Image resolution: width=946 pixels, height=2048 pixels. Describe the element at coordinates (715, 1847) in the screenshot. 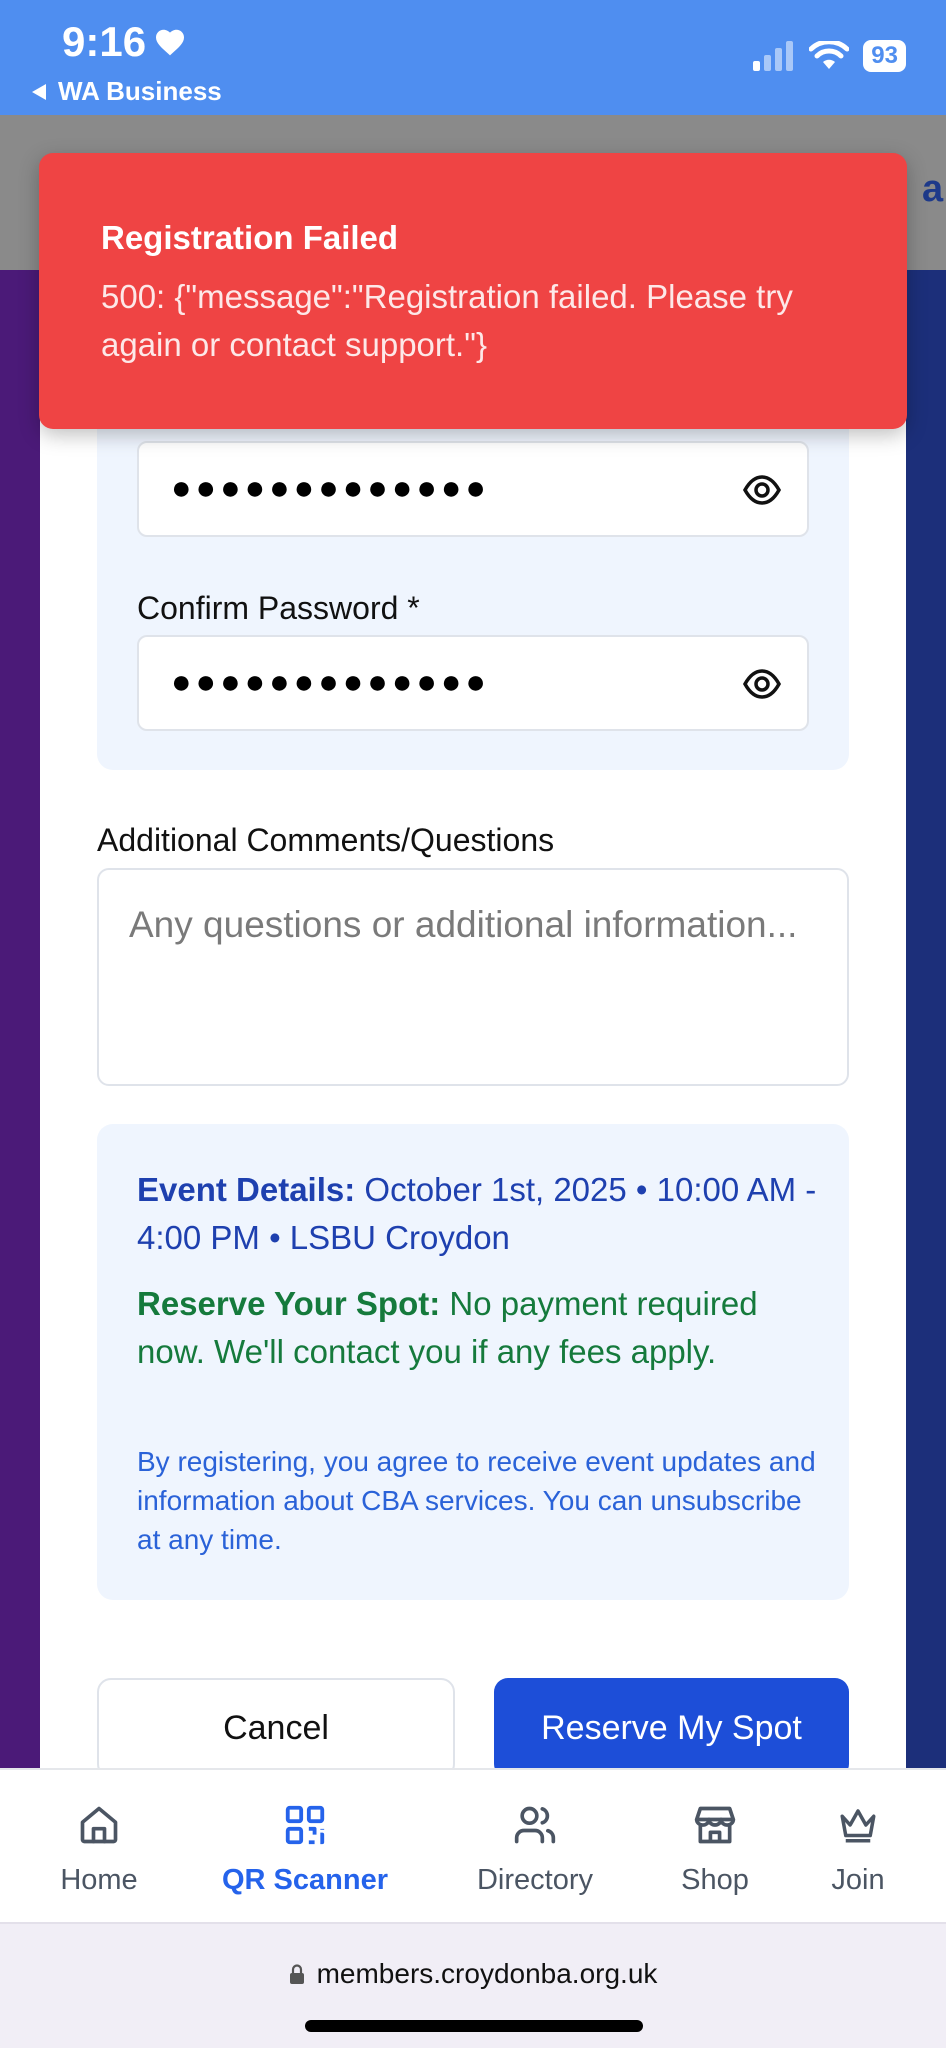

I see `tab-shop: Shop` at that location.